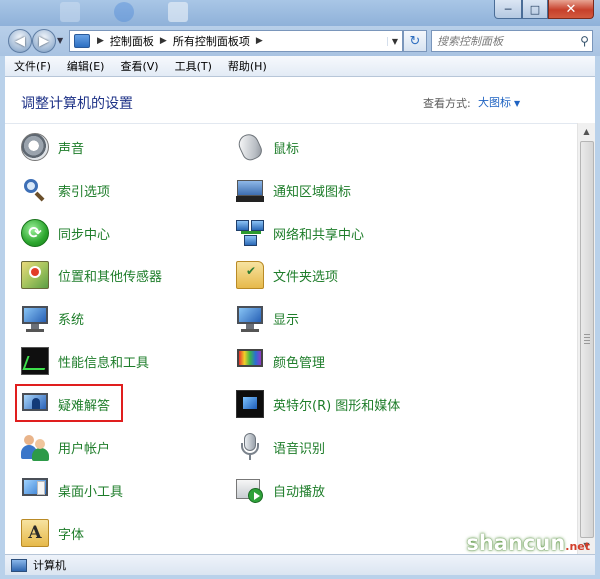 The image size is (600, 579). I want to click on breadcrumb-all-items: 所有控制面板项, so click(211, 41).